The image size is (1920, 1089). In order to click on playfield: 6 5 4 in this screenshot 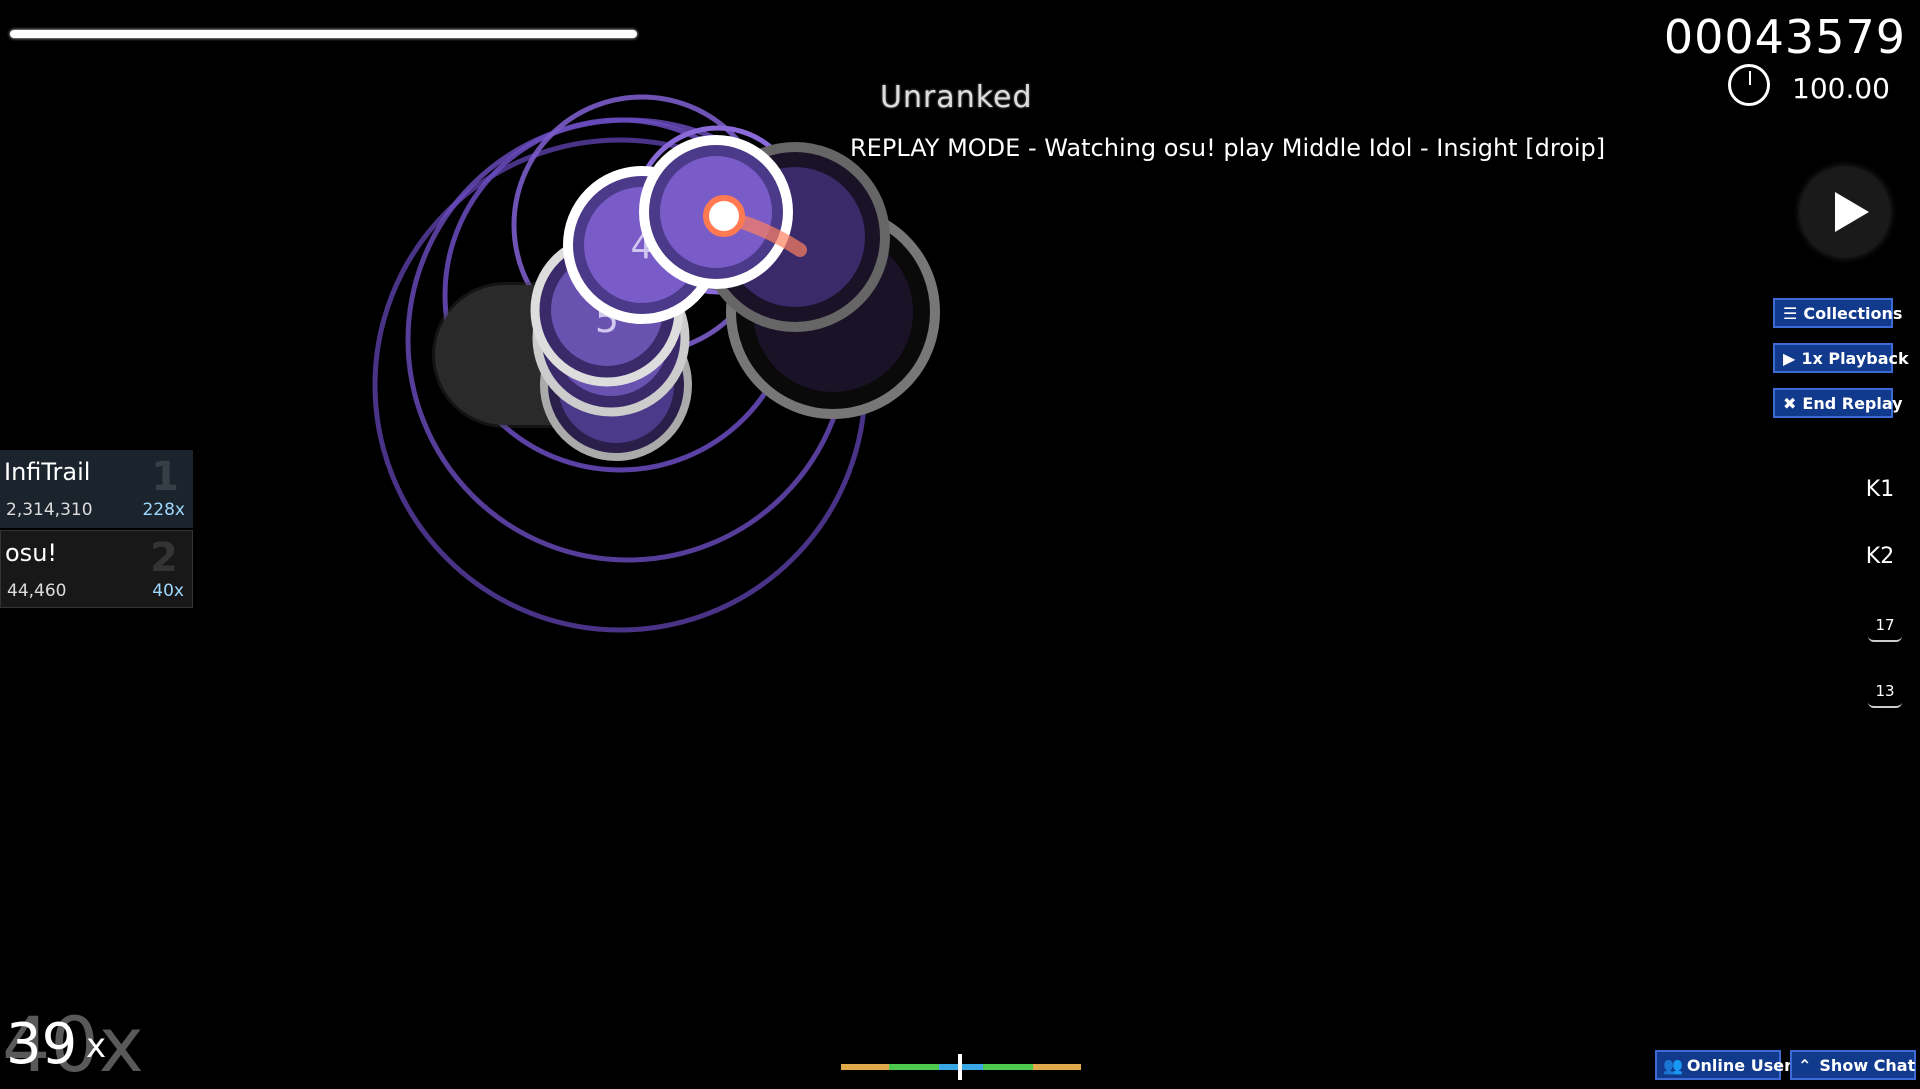, I will do `click(656, 363)`.